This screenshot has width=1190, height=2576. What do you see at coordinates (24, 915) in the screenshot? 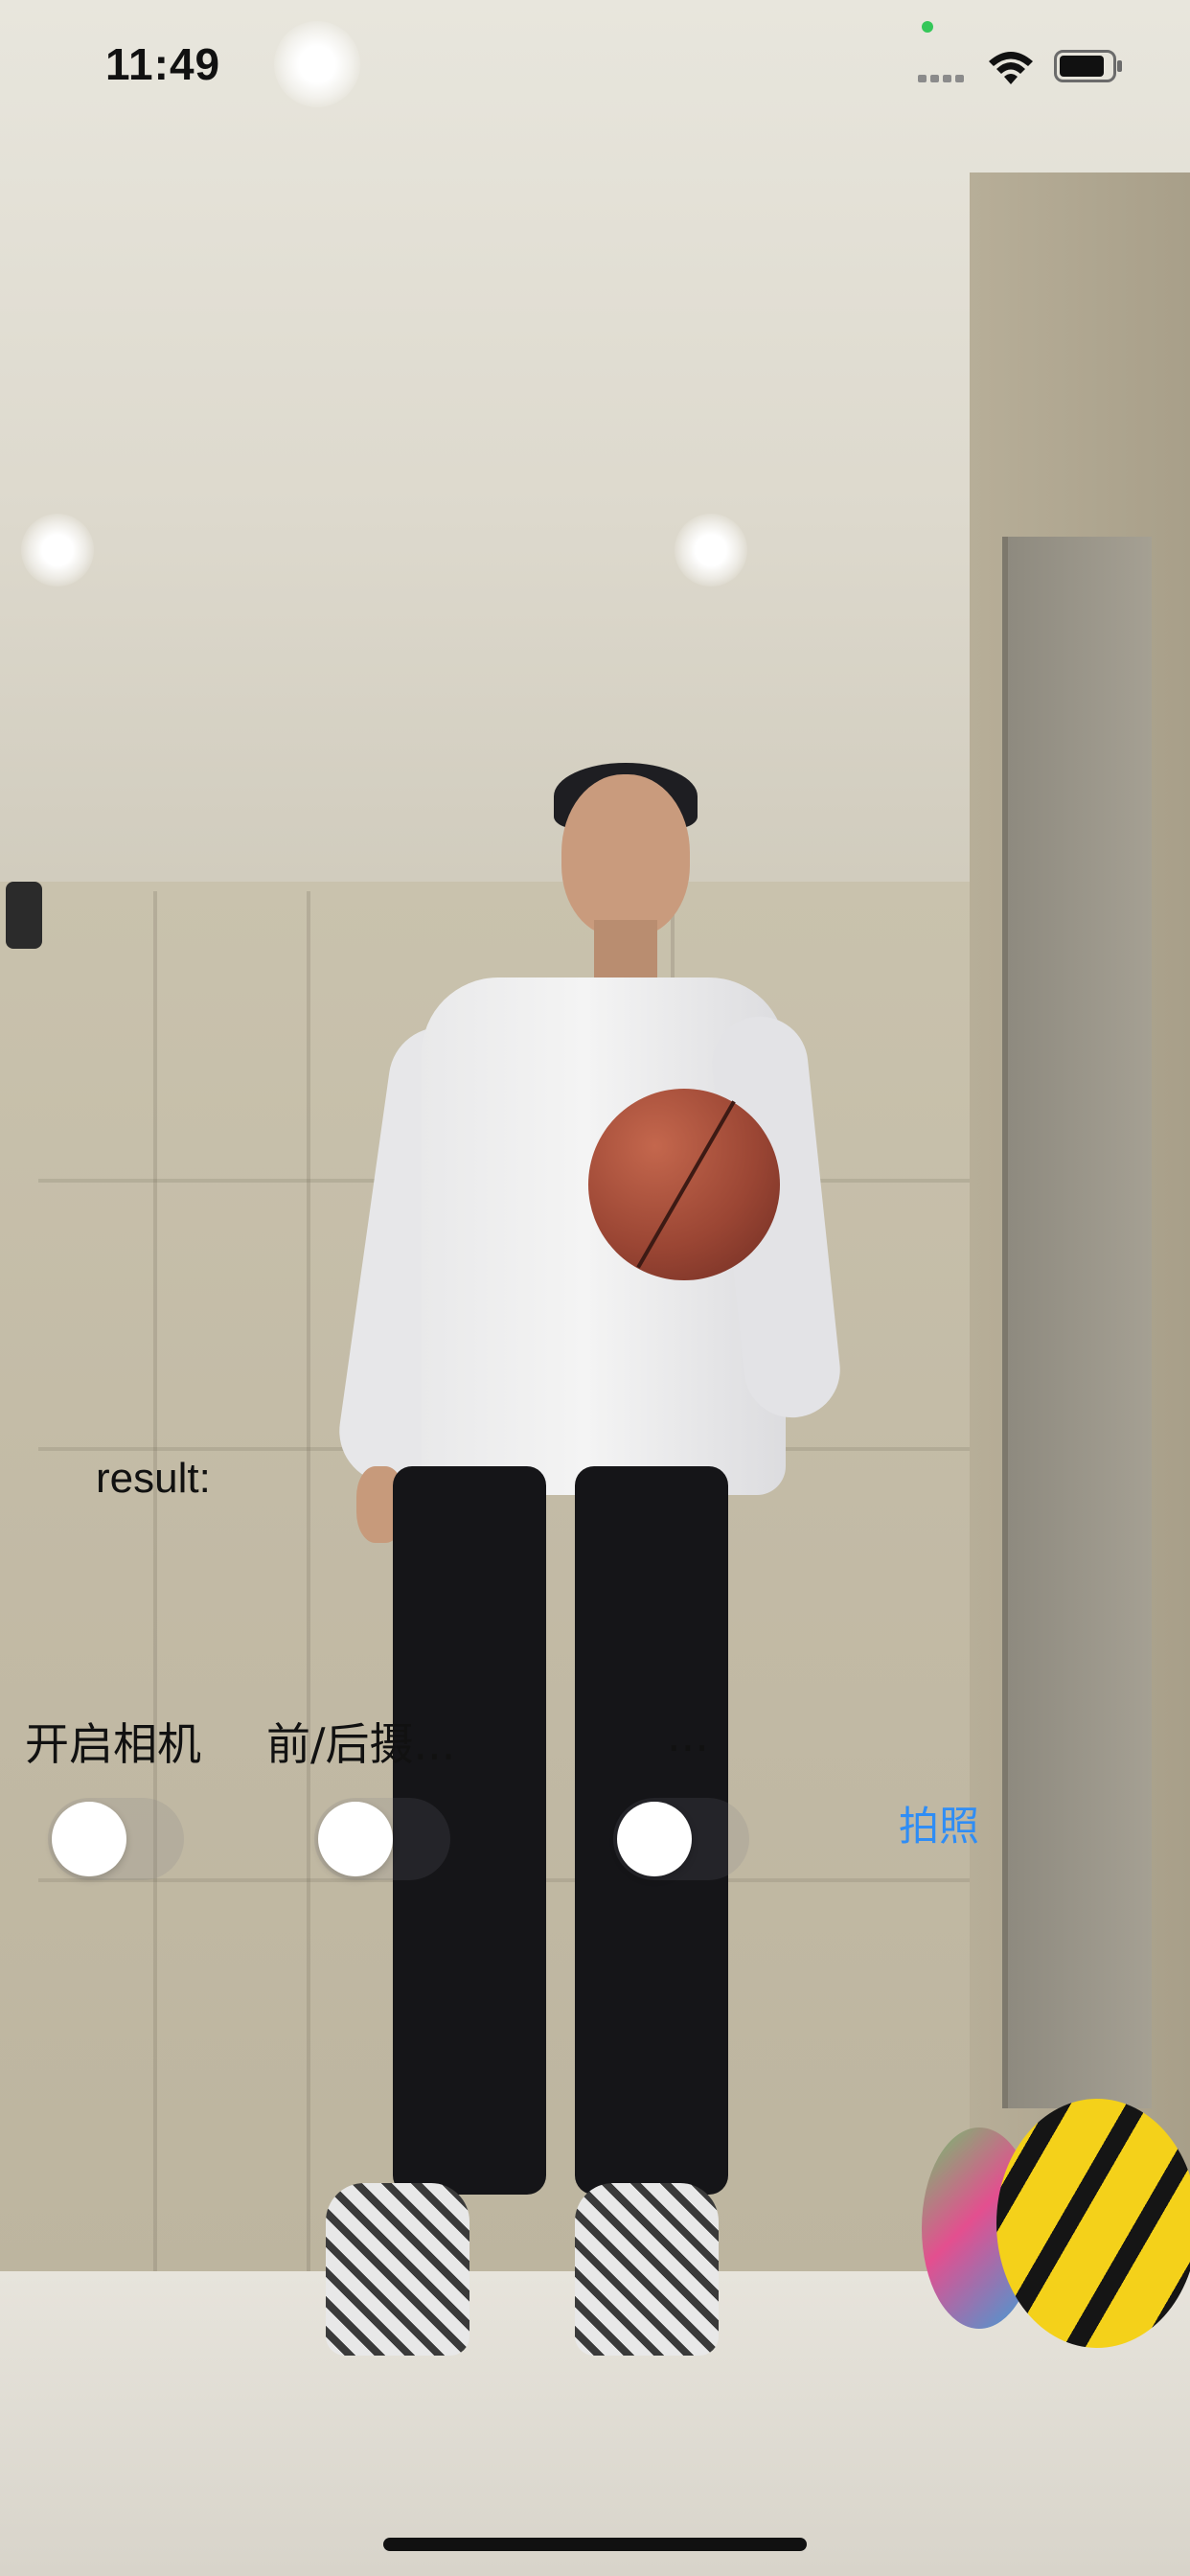
I see `security-camera` at bounding box center [24, 915].